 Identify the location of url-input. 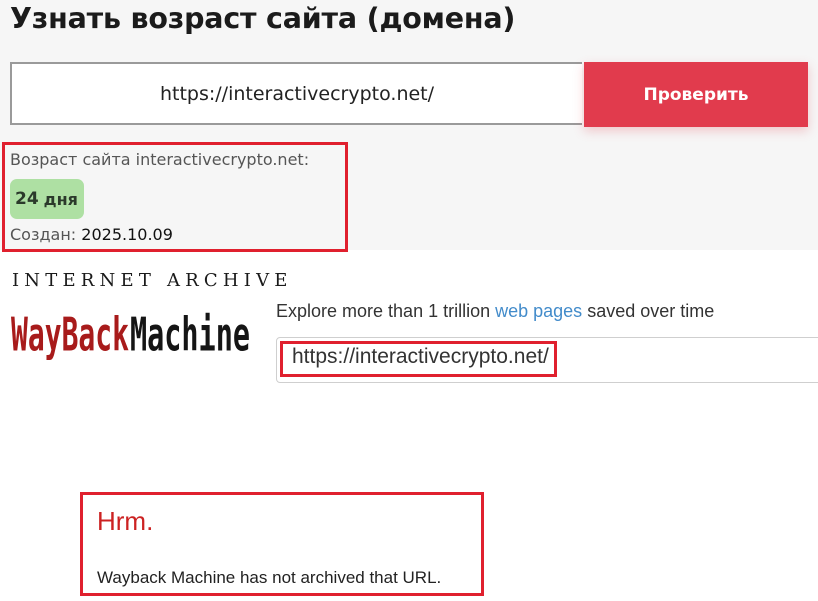
(296, 93).